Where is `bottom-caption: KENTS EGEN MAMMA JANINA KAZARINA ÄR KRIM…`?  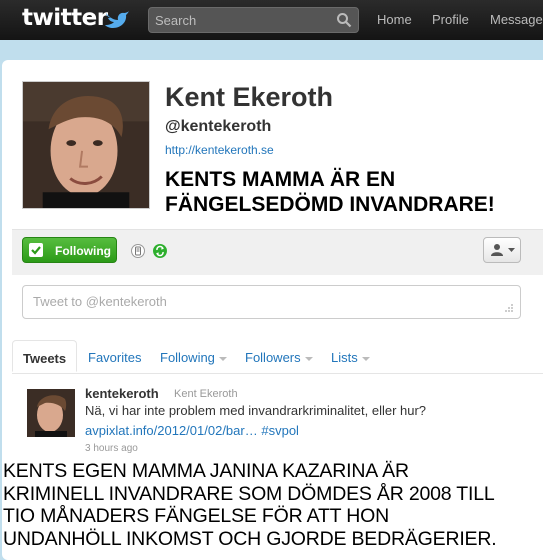 bottom-caption: KENTS EGEN MAMMA JANINA KAZARINA ÄR KRIM… is located at coordinates (250, 505).